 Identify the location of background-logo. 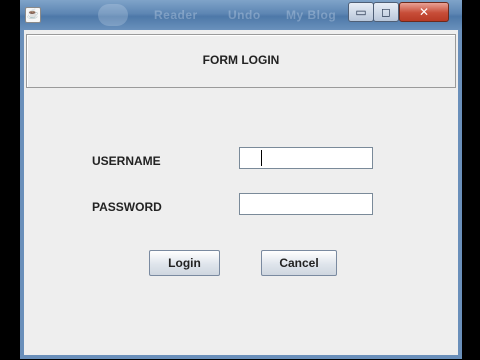
(113, 15).